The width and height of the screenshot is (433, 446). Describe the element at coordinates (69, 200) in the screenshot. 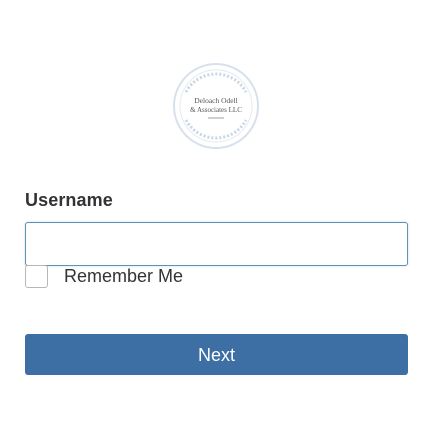

I see `username-label: Username` at that location.